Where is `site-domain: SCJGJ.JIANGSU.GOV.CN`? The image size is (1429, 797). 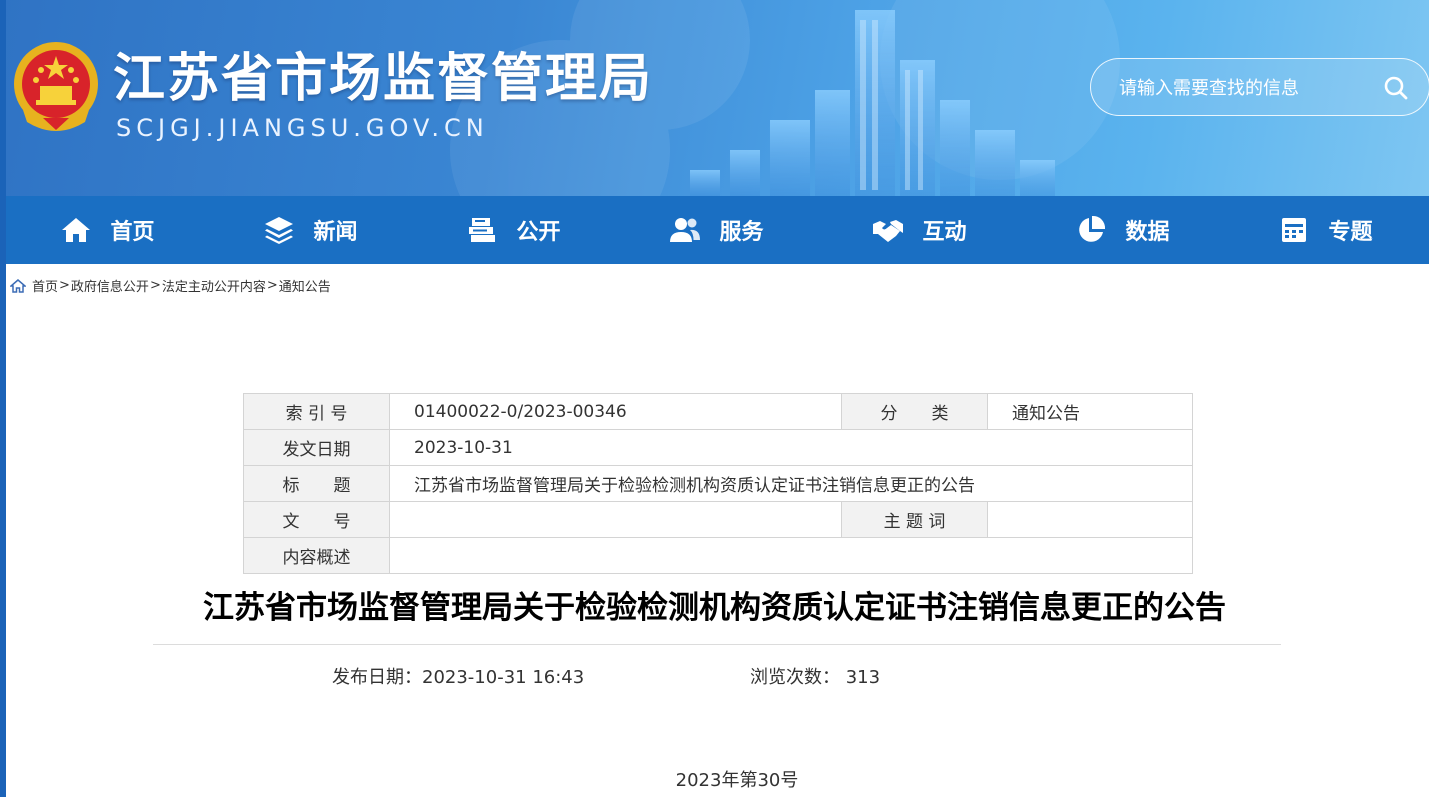
site-domain: SCJGJ.JIANGSU.GOV.CN is located at coordinates (302, 128).